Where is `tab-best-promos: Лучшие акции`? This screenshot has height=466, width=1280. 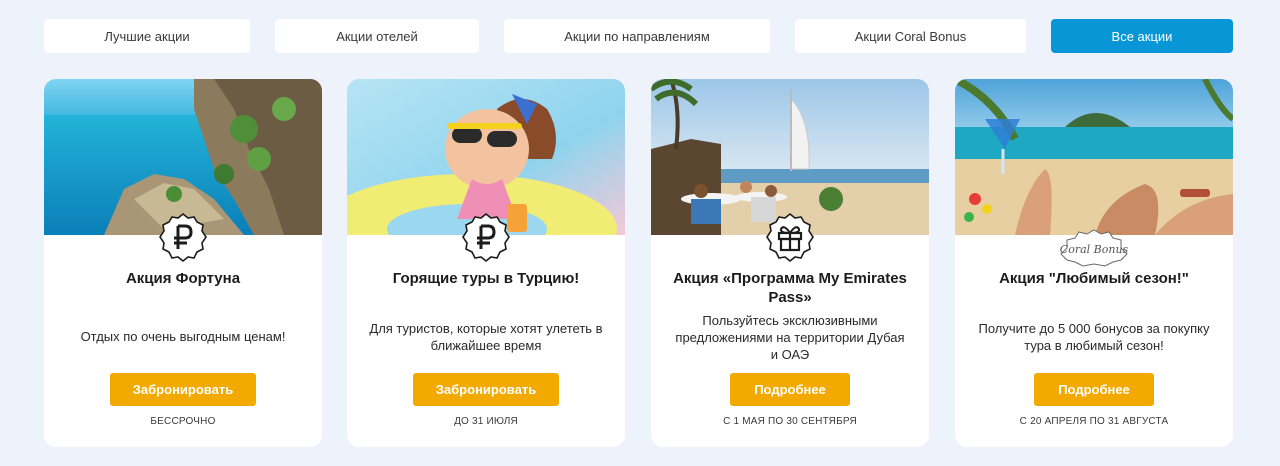 tab-best-promos: Лучшие акции is located at coordinates (147, 36).